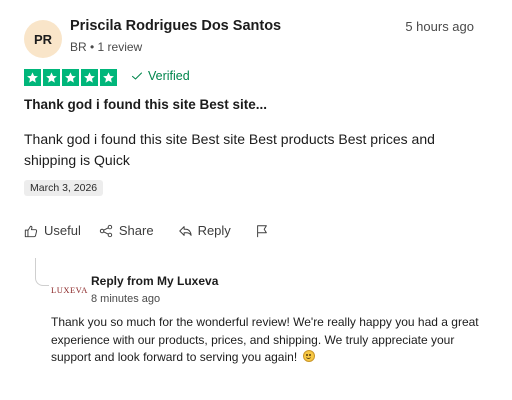  Describe the element at coordinates (69, 290) in the screenshot. I see `company-logo: LUXEVA` at that location.